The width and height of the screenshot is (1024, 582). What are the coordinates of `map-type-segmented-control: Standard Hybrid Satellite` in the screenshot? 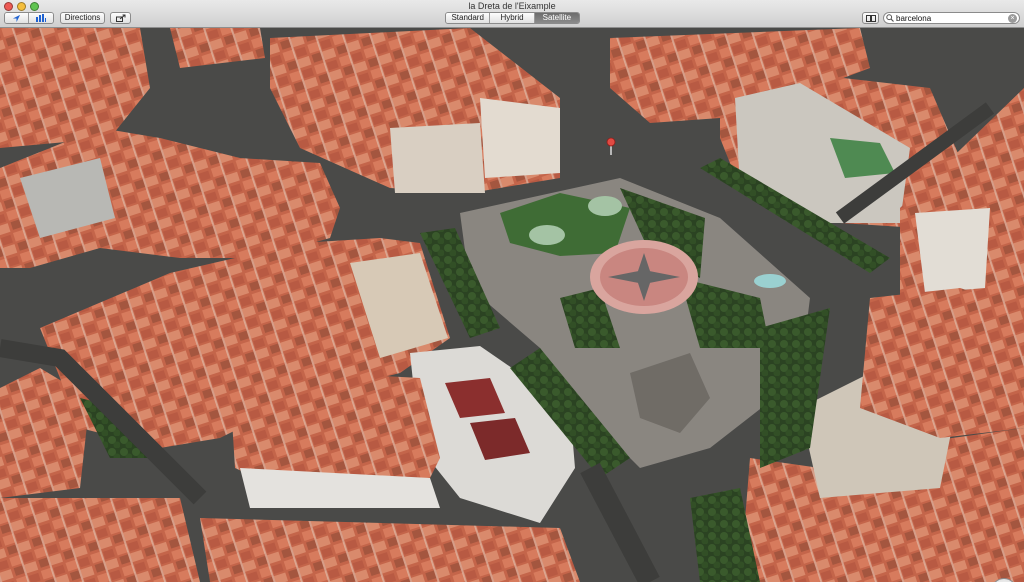 It's located at (512, 18).